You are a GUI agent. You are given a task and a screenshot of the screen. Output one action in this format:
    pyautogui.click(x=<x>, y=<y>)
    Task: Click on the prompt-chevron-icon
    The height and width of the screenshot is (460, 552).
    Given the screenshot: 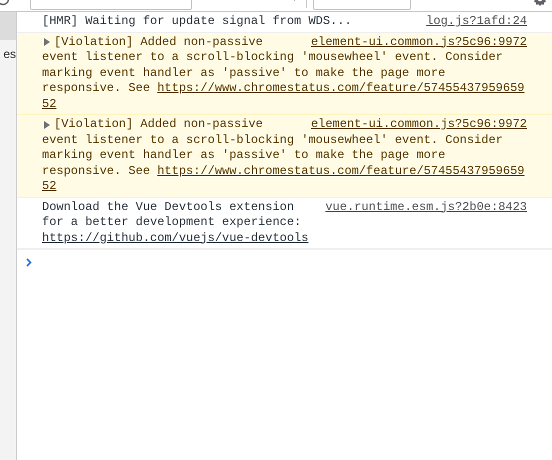 What is the action you would take?
    pyautogui.click(x=29, y=262)
    